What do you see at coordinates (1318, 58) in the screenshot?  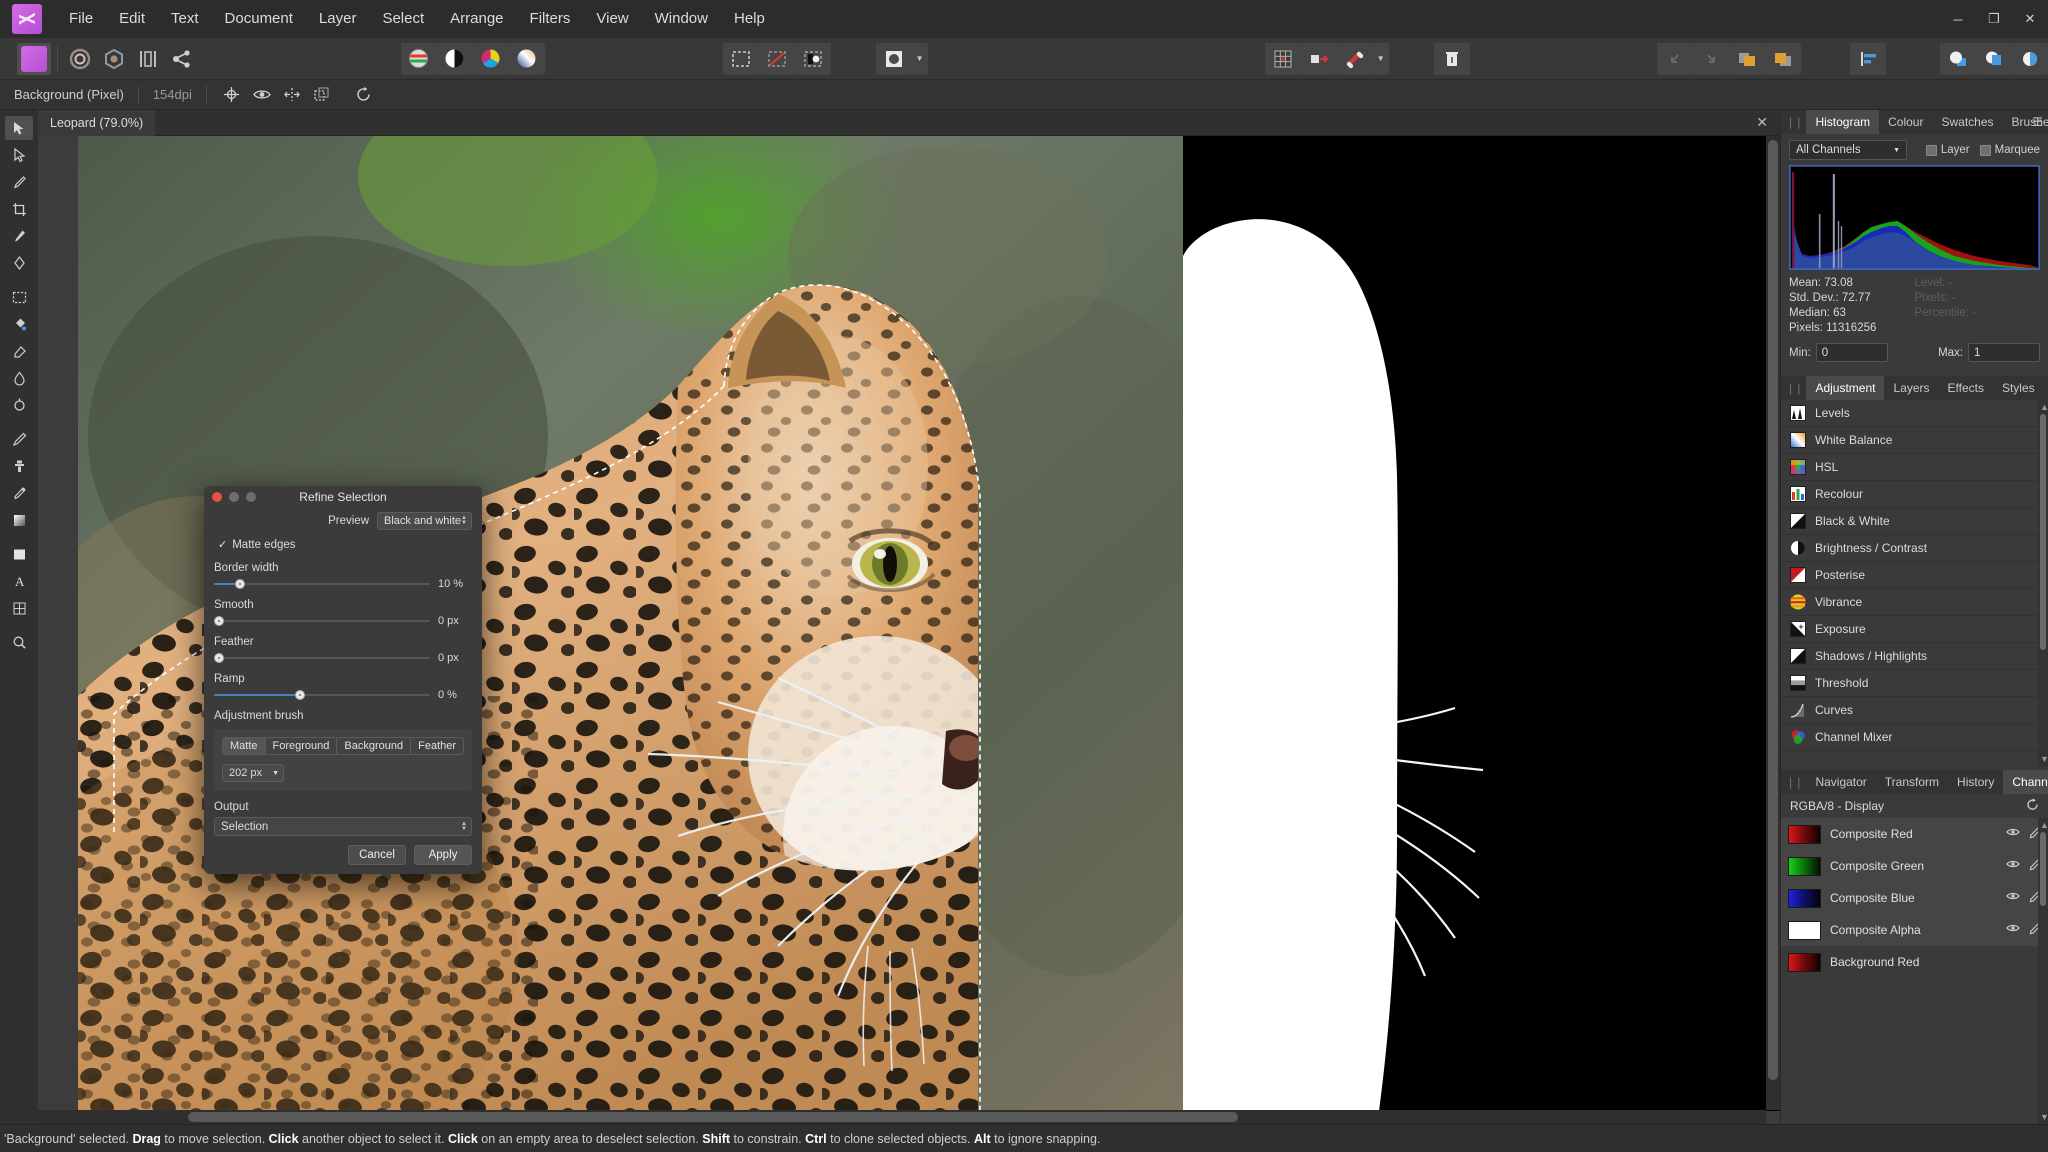 I see `snap-to-object-button` at bounding box center [1318, 58].